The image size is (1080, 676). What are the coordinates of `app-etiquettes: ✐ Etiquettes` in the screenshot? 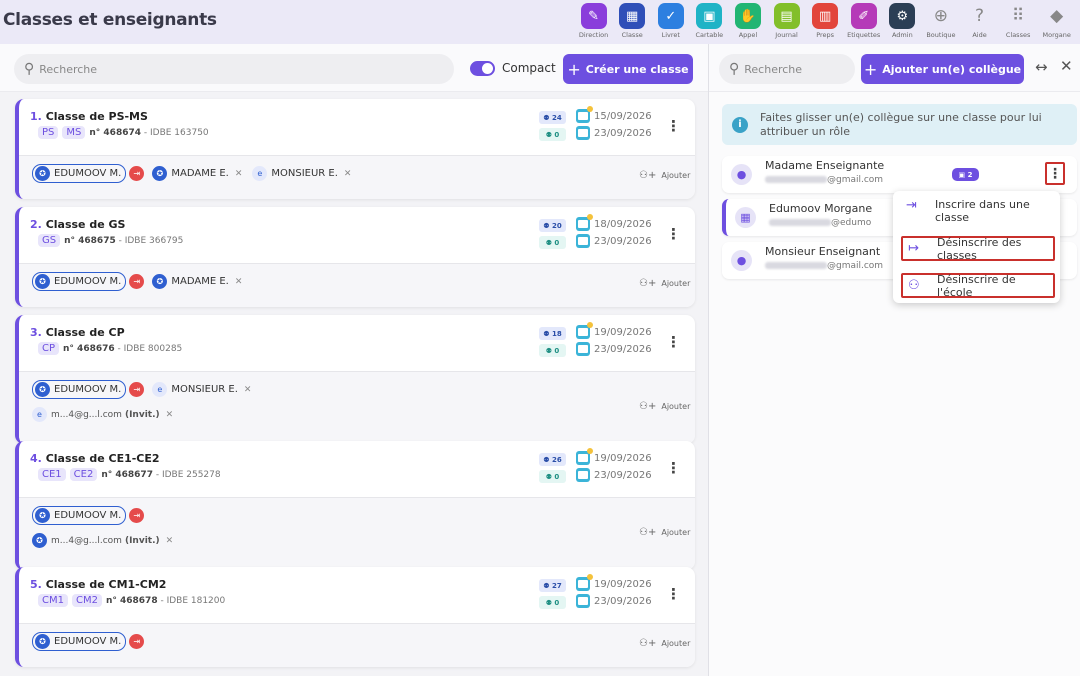 It's located at (863, 21).